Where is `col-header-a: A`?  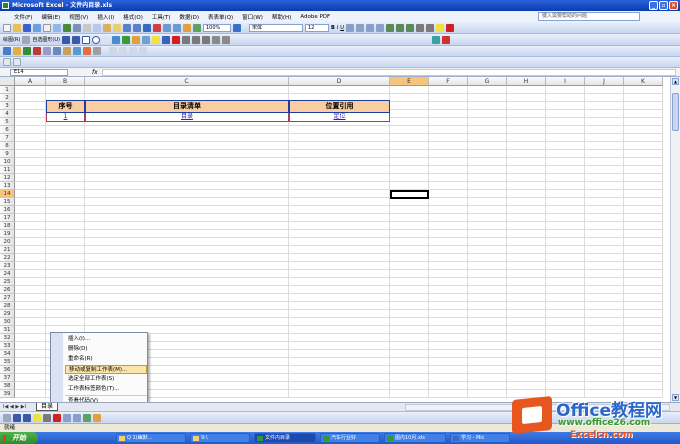
col-header-a: A is located at coordinates (30, 81).